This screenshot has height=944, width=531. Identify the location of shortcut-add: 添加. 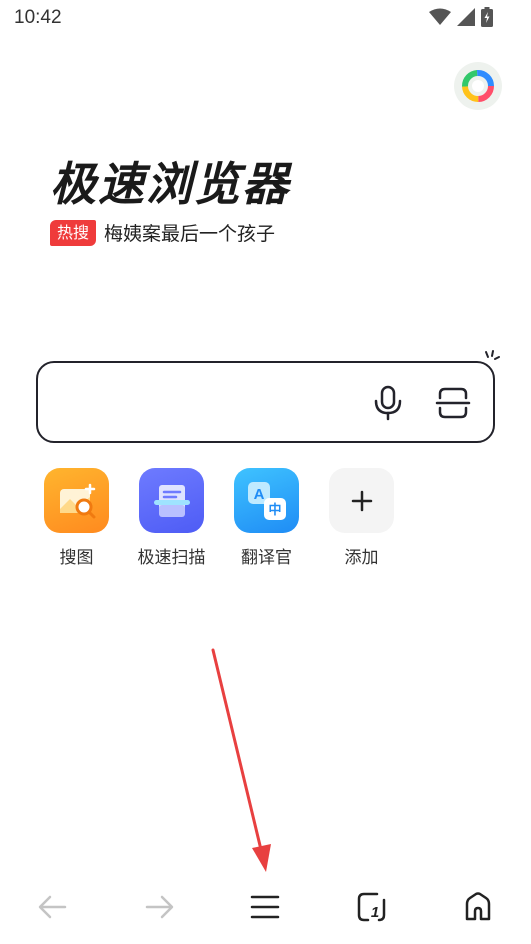
(372, 518).